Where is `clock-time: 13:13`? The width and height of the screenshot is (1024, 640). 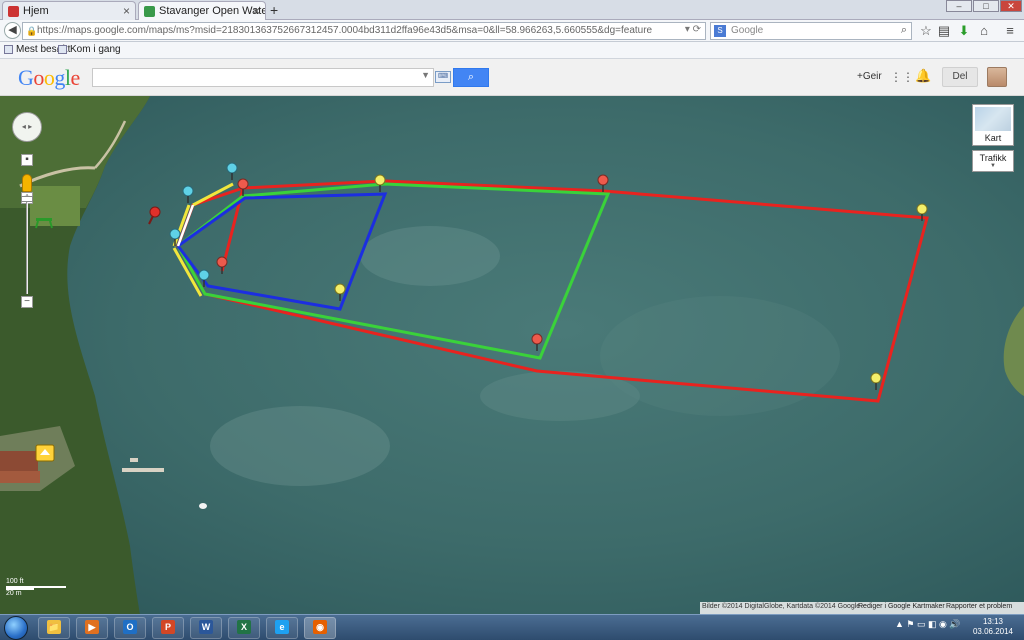 clock-time: 13:13 is located at coordinates (993, 621).